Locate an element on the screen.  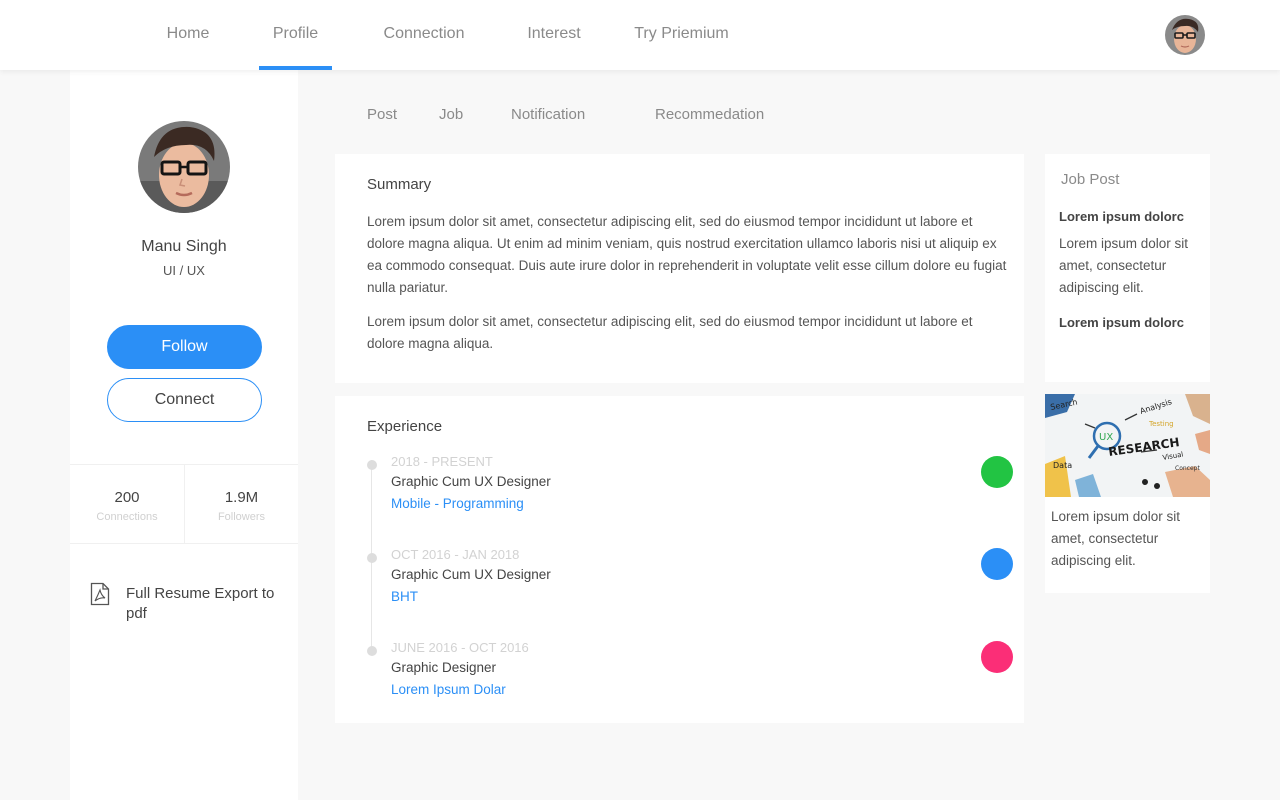
nav-home: Home is located at coordinates (188, 35).